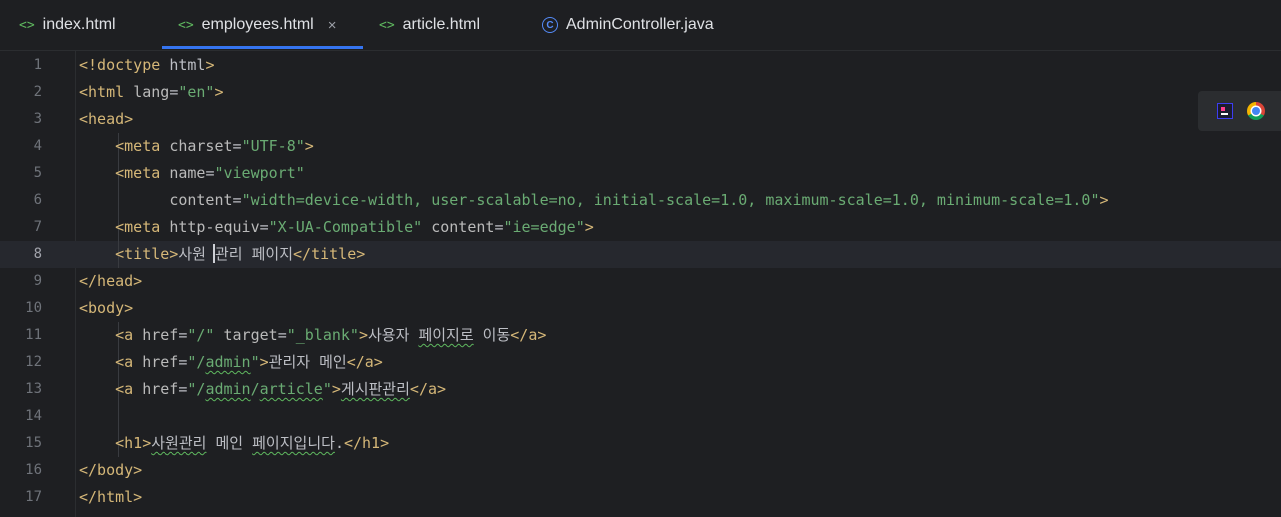 Image resolution: width=1281 pixels, height=517 pixels. What do you see at coordinates (146, 65) in the screenshot?
I see `code-text: <!doctype html>` at bounding box center [146, 65].